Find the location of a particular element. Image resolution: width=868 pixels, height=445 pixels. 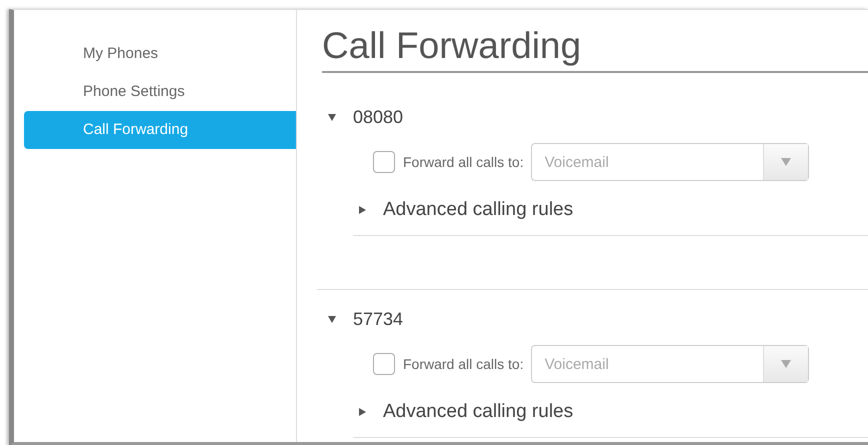

line-number: 57734 is located at coordinates (378, 319).